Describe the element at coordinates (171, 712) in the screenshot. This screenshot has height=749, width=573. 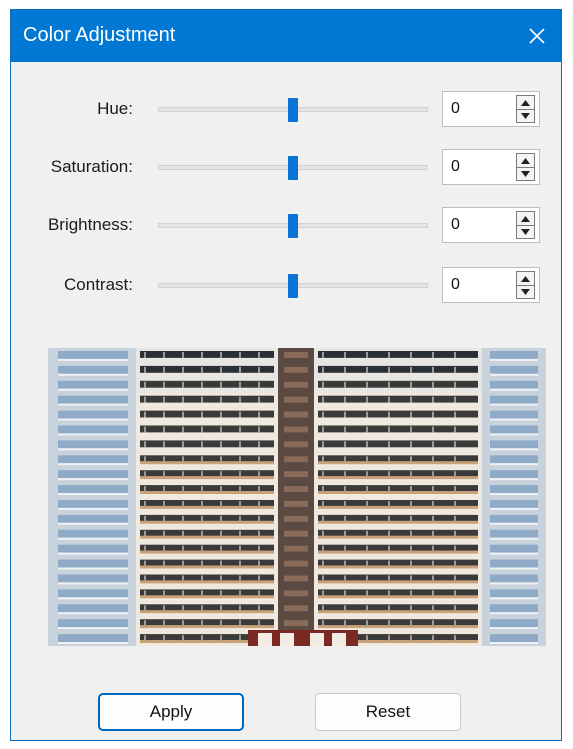
I see `apply-button: Apply` at that location.